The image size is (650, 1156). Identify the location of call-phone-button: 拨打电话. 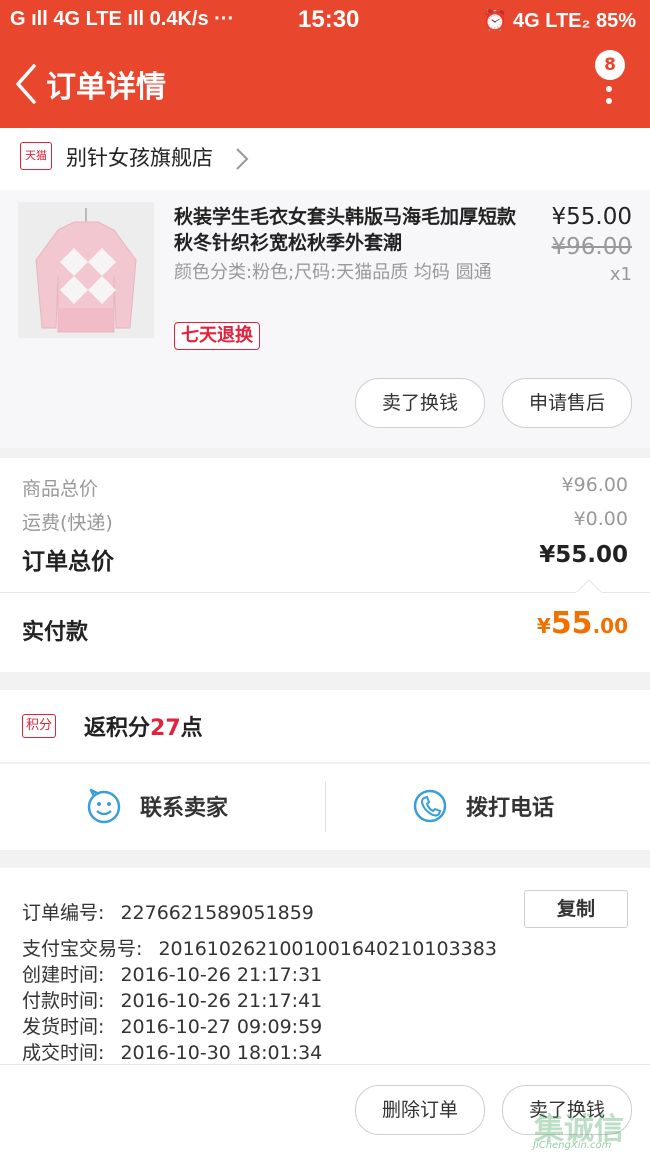
(488, 807).